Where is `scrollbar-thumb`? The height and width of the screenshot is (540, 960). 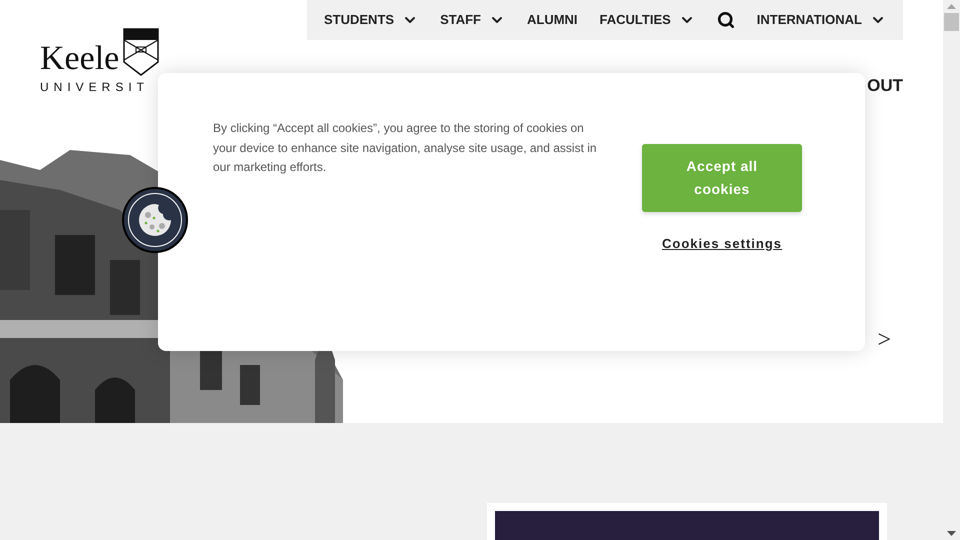
scrollbar-thumb is located at coordinates (951, 22).